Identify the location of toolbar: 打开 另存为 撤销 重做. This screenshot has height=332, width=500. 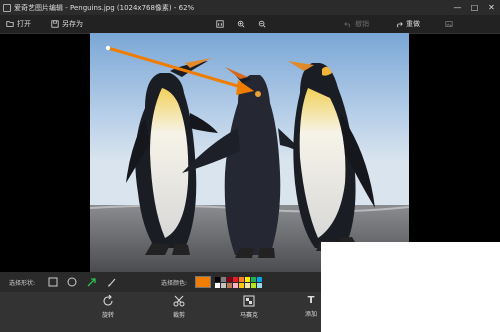
(250, 24).